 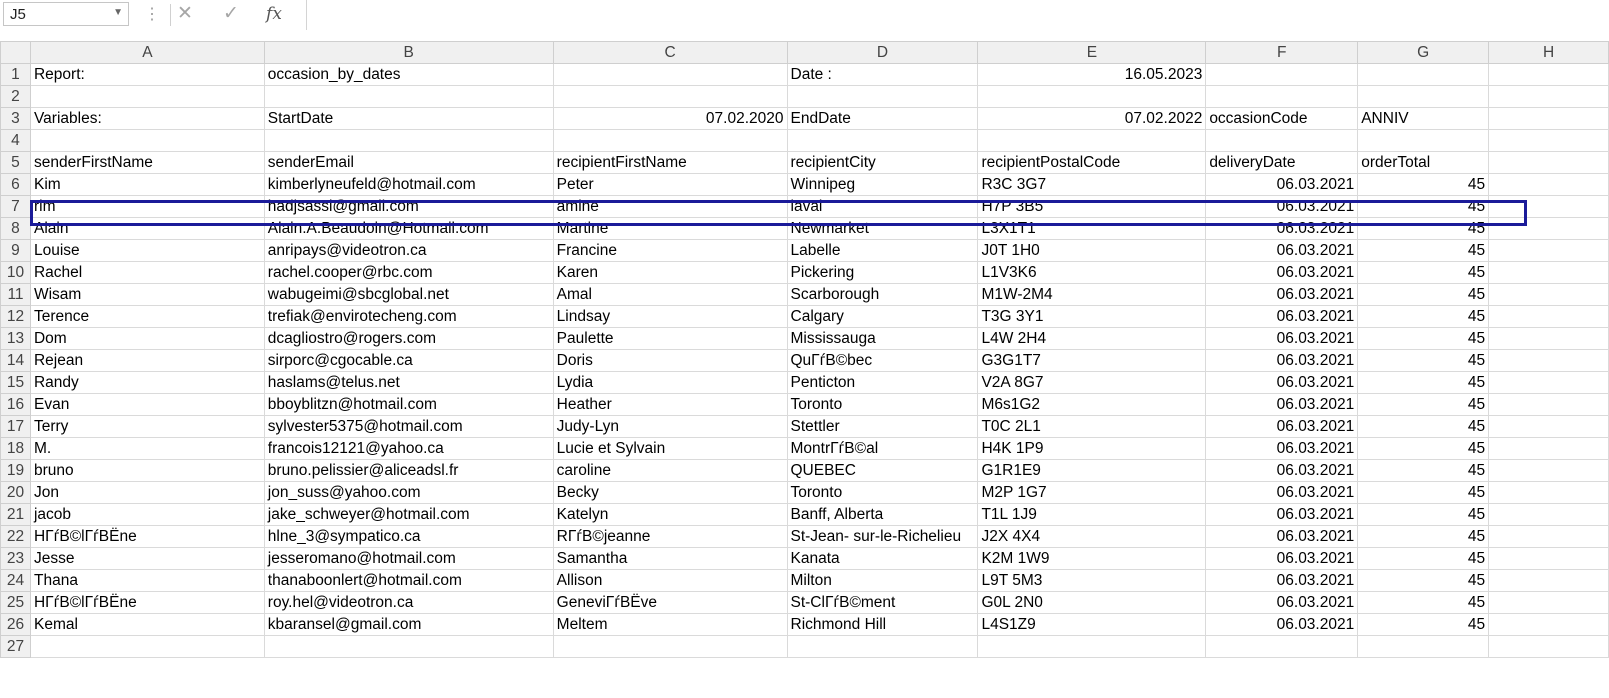 What do you see at coordinates (147, 338) in the screenshot?
I see `cell-a13: Dom` at bounding box center [147, 338].